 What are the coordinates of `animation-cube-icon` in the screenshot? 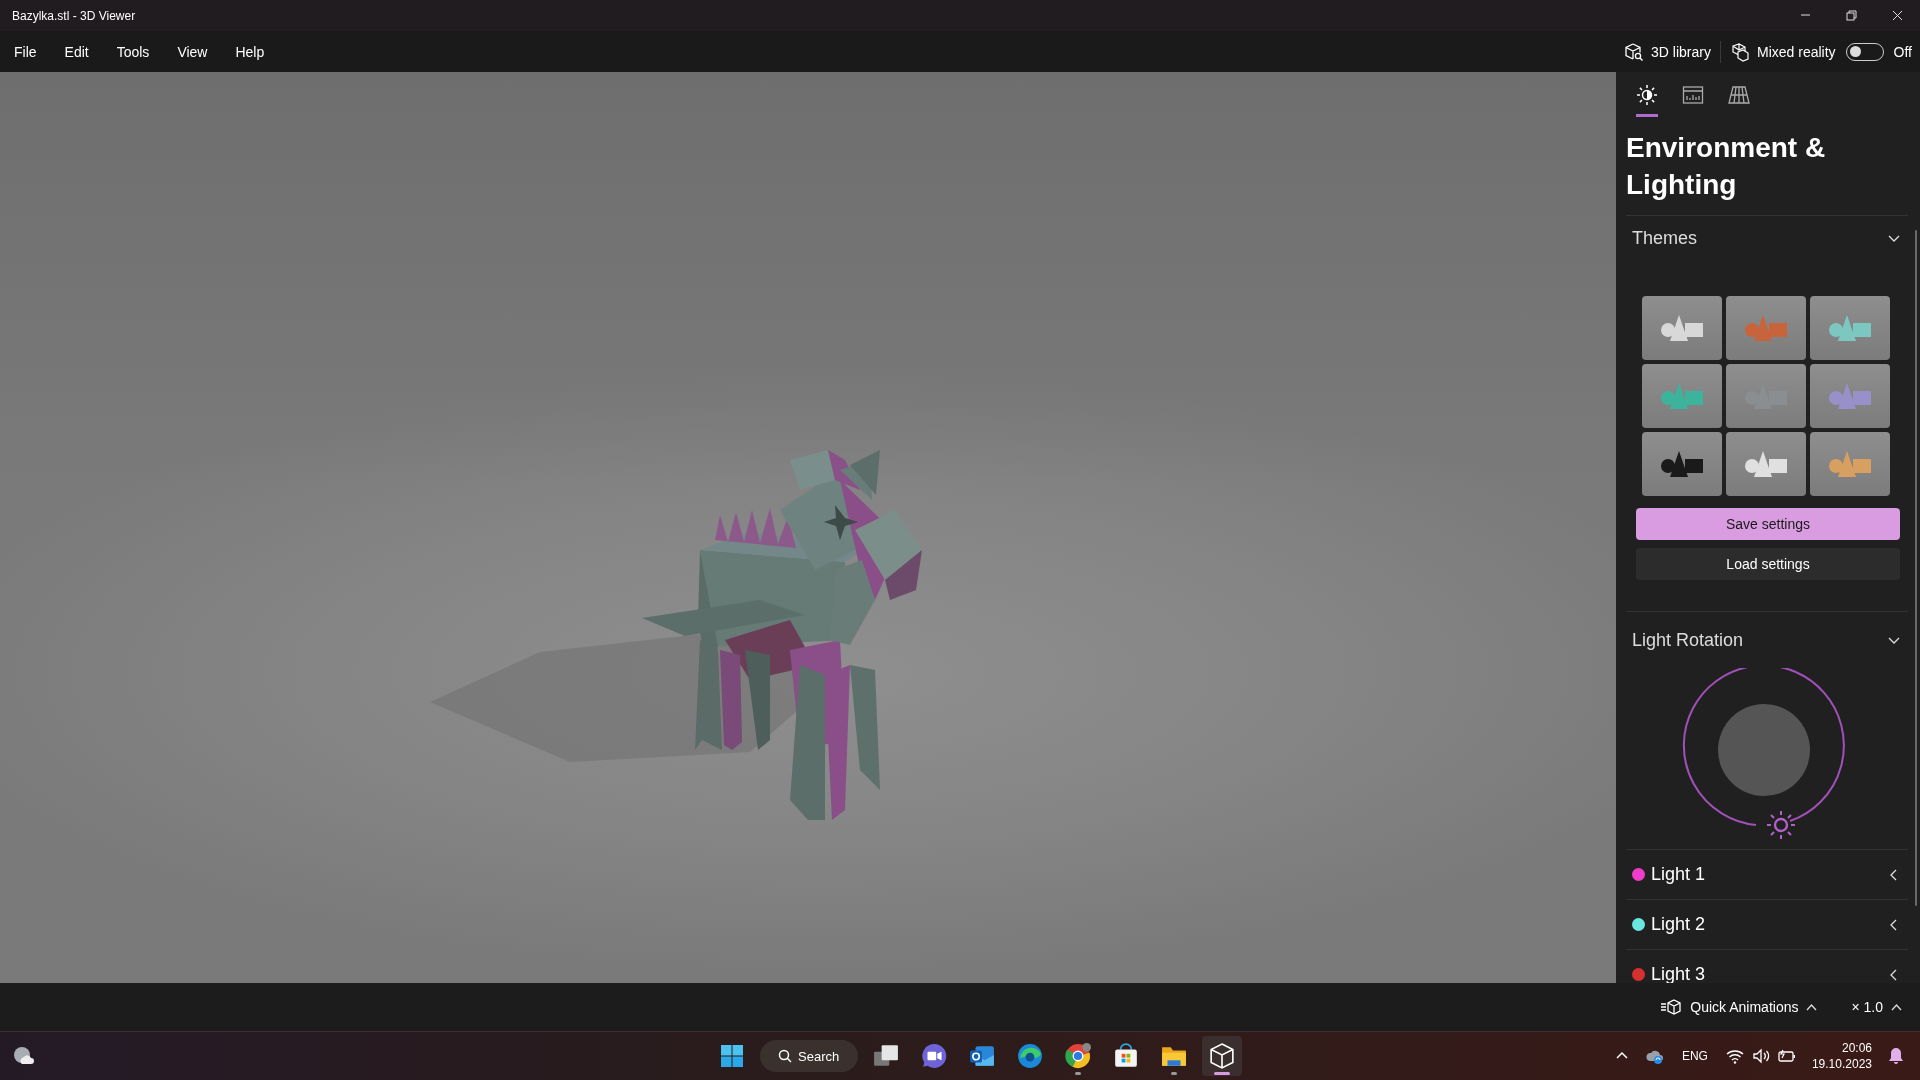 It's located at (1671, 1007).